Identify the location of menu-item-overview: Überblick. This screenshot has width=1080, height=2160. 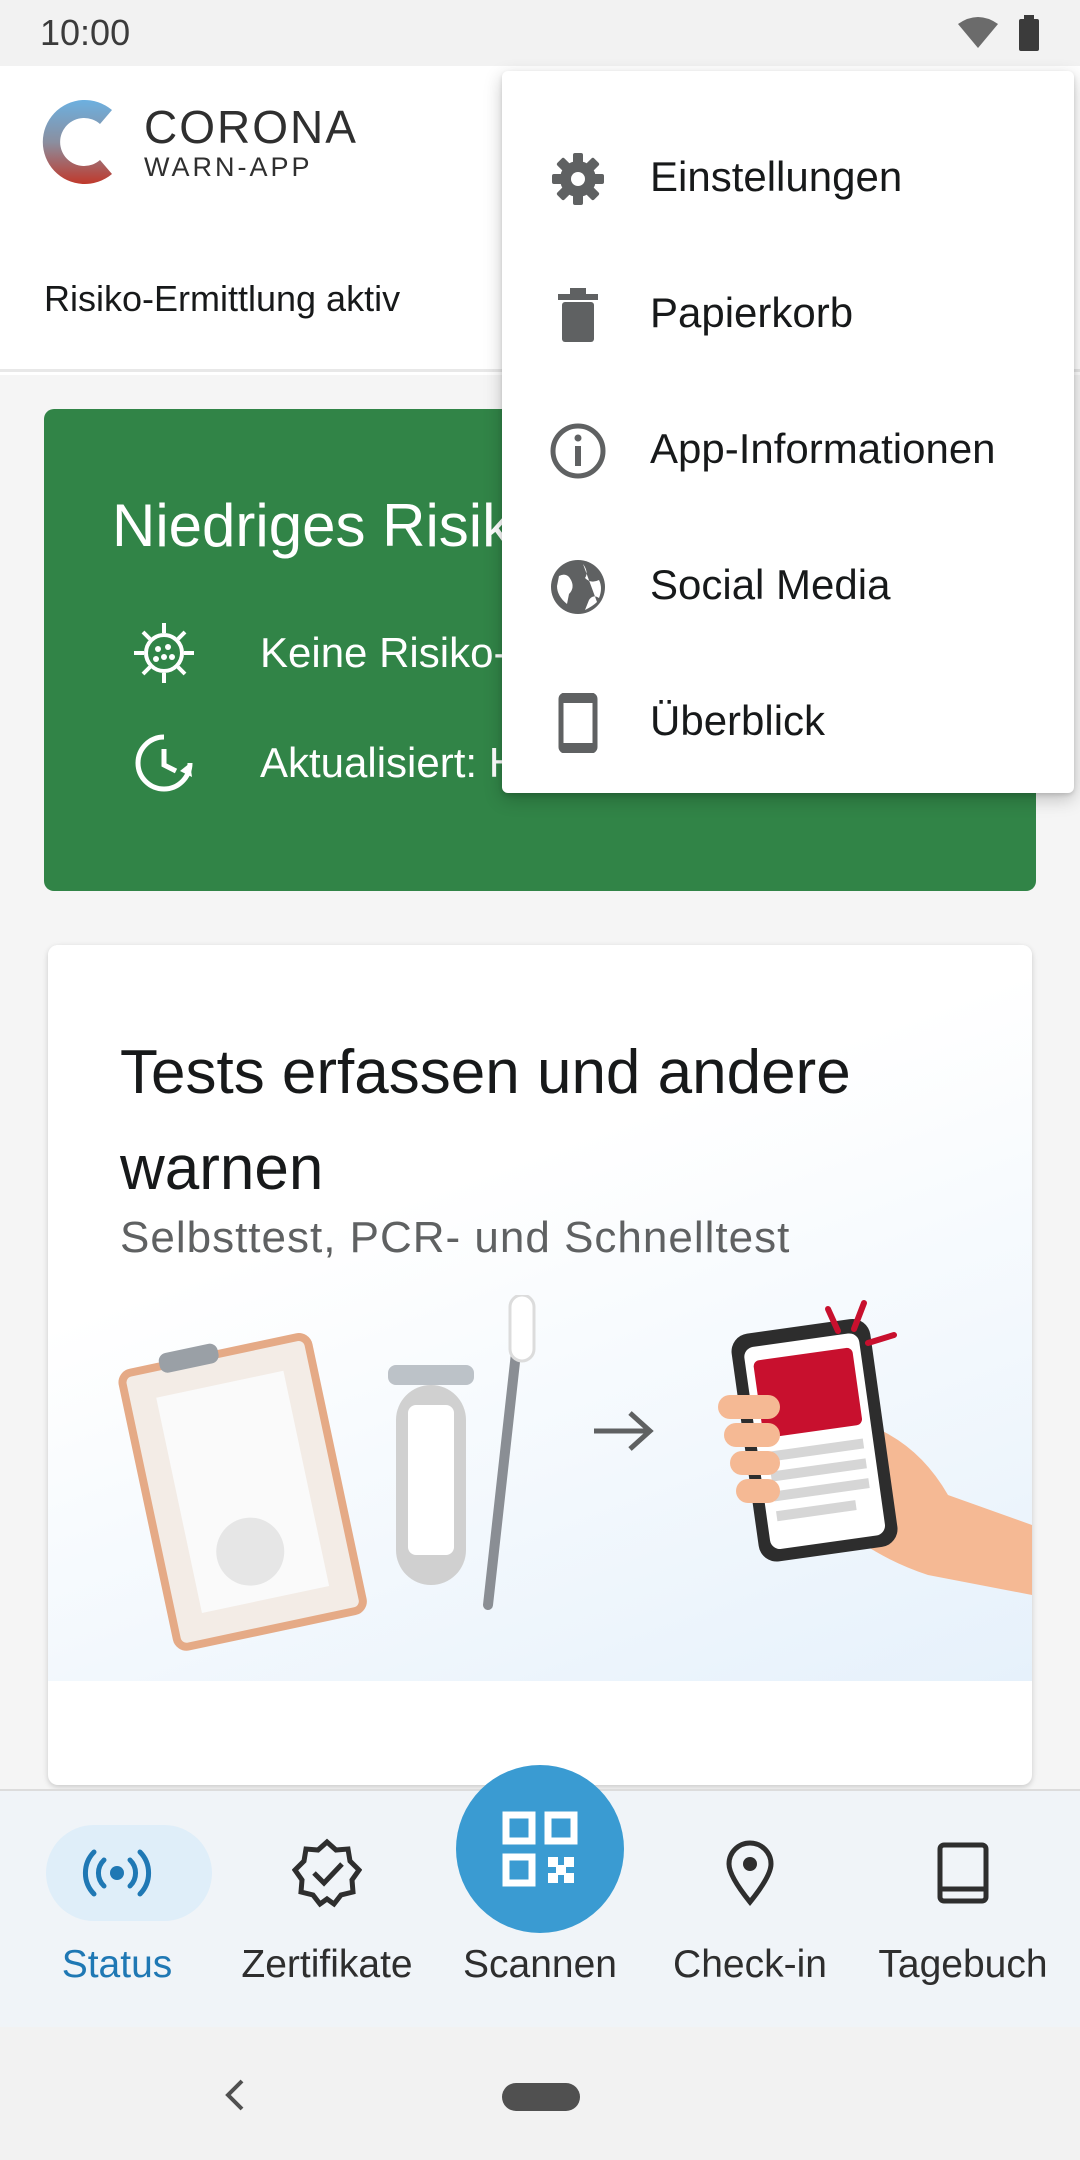
(788, 721).